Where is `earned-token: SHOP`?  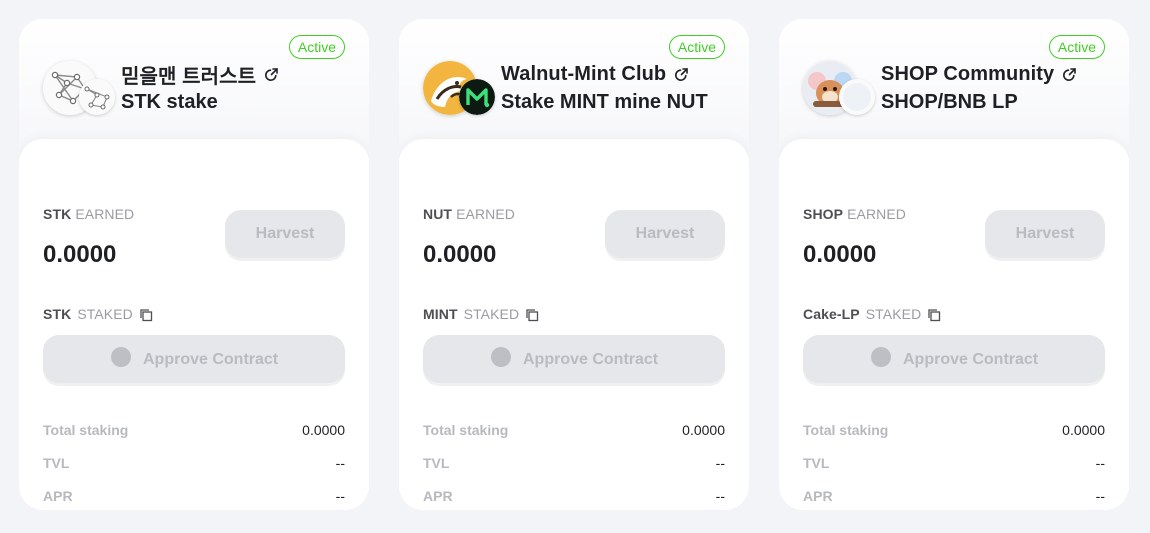
earned-token: SHOP is located at coordinates (823, 214).